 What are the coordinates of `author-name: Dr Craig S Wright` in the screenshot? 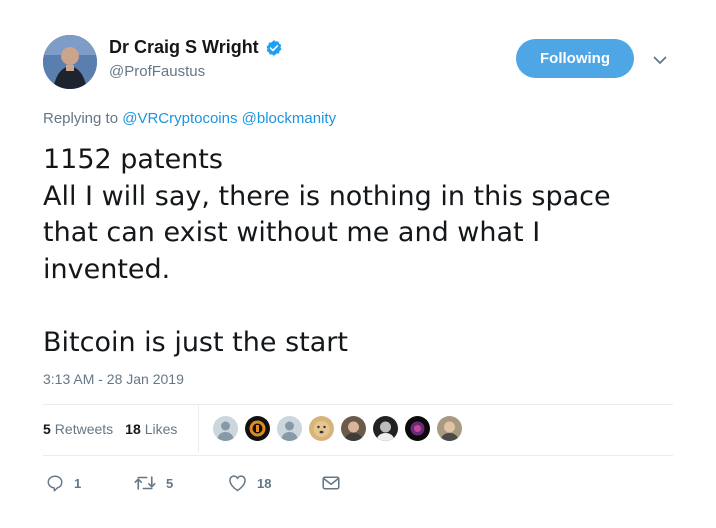 It's located at (184, 47).